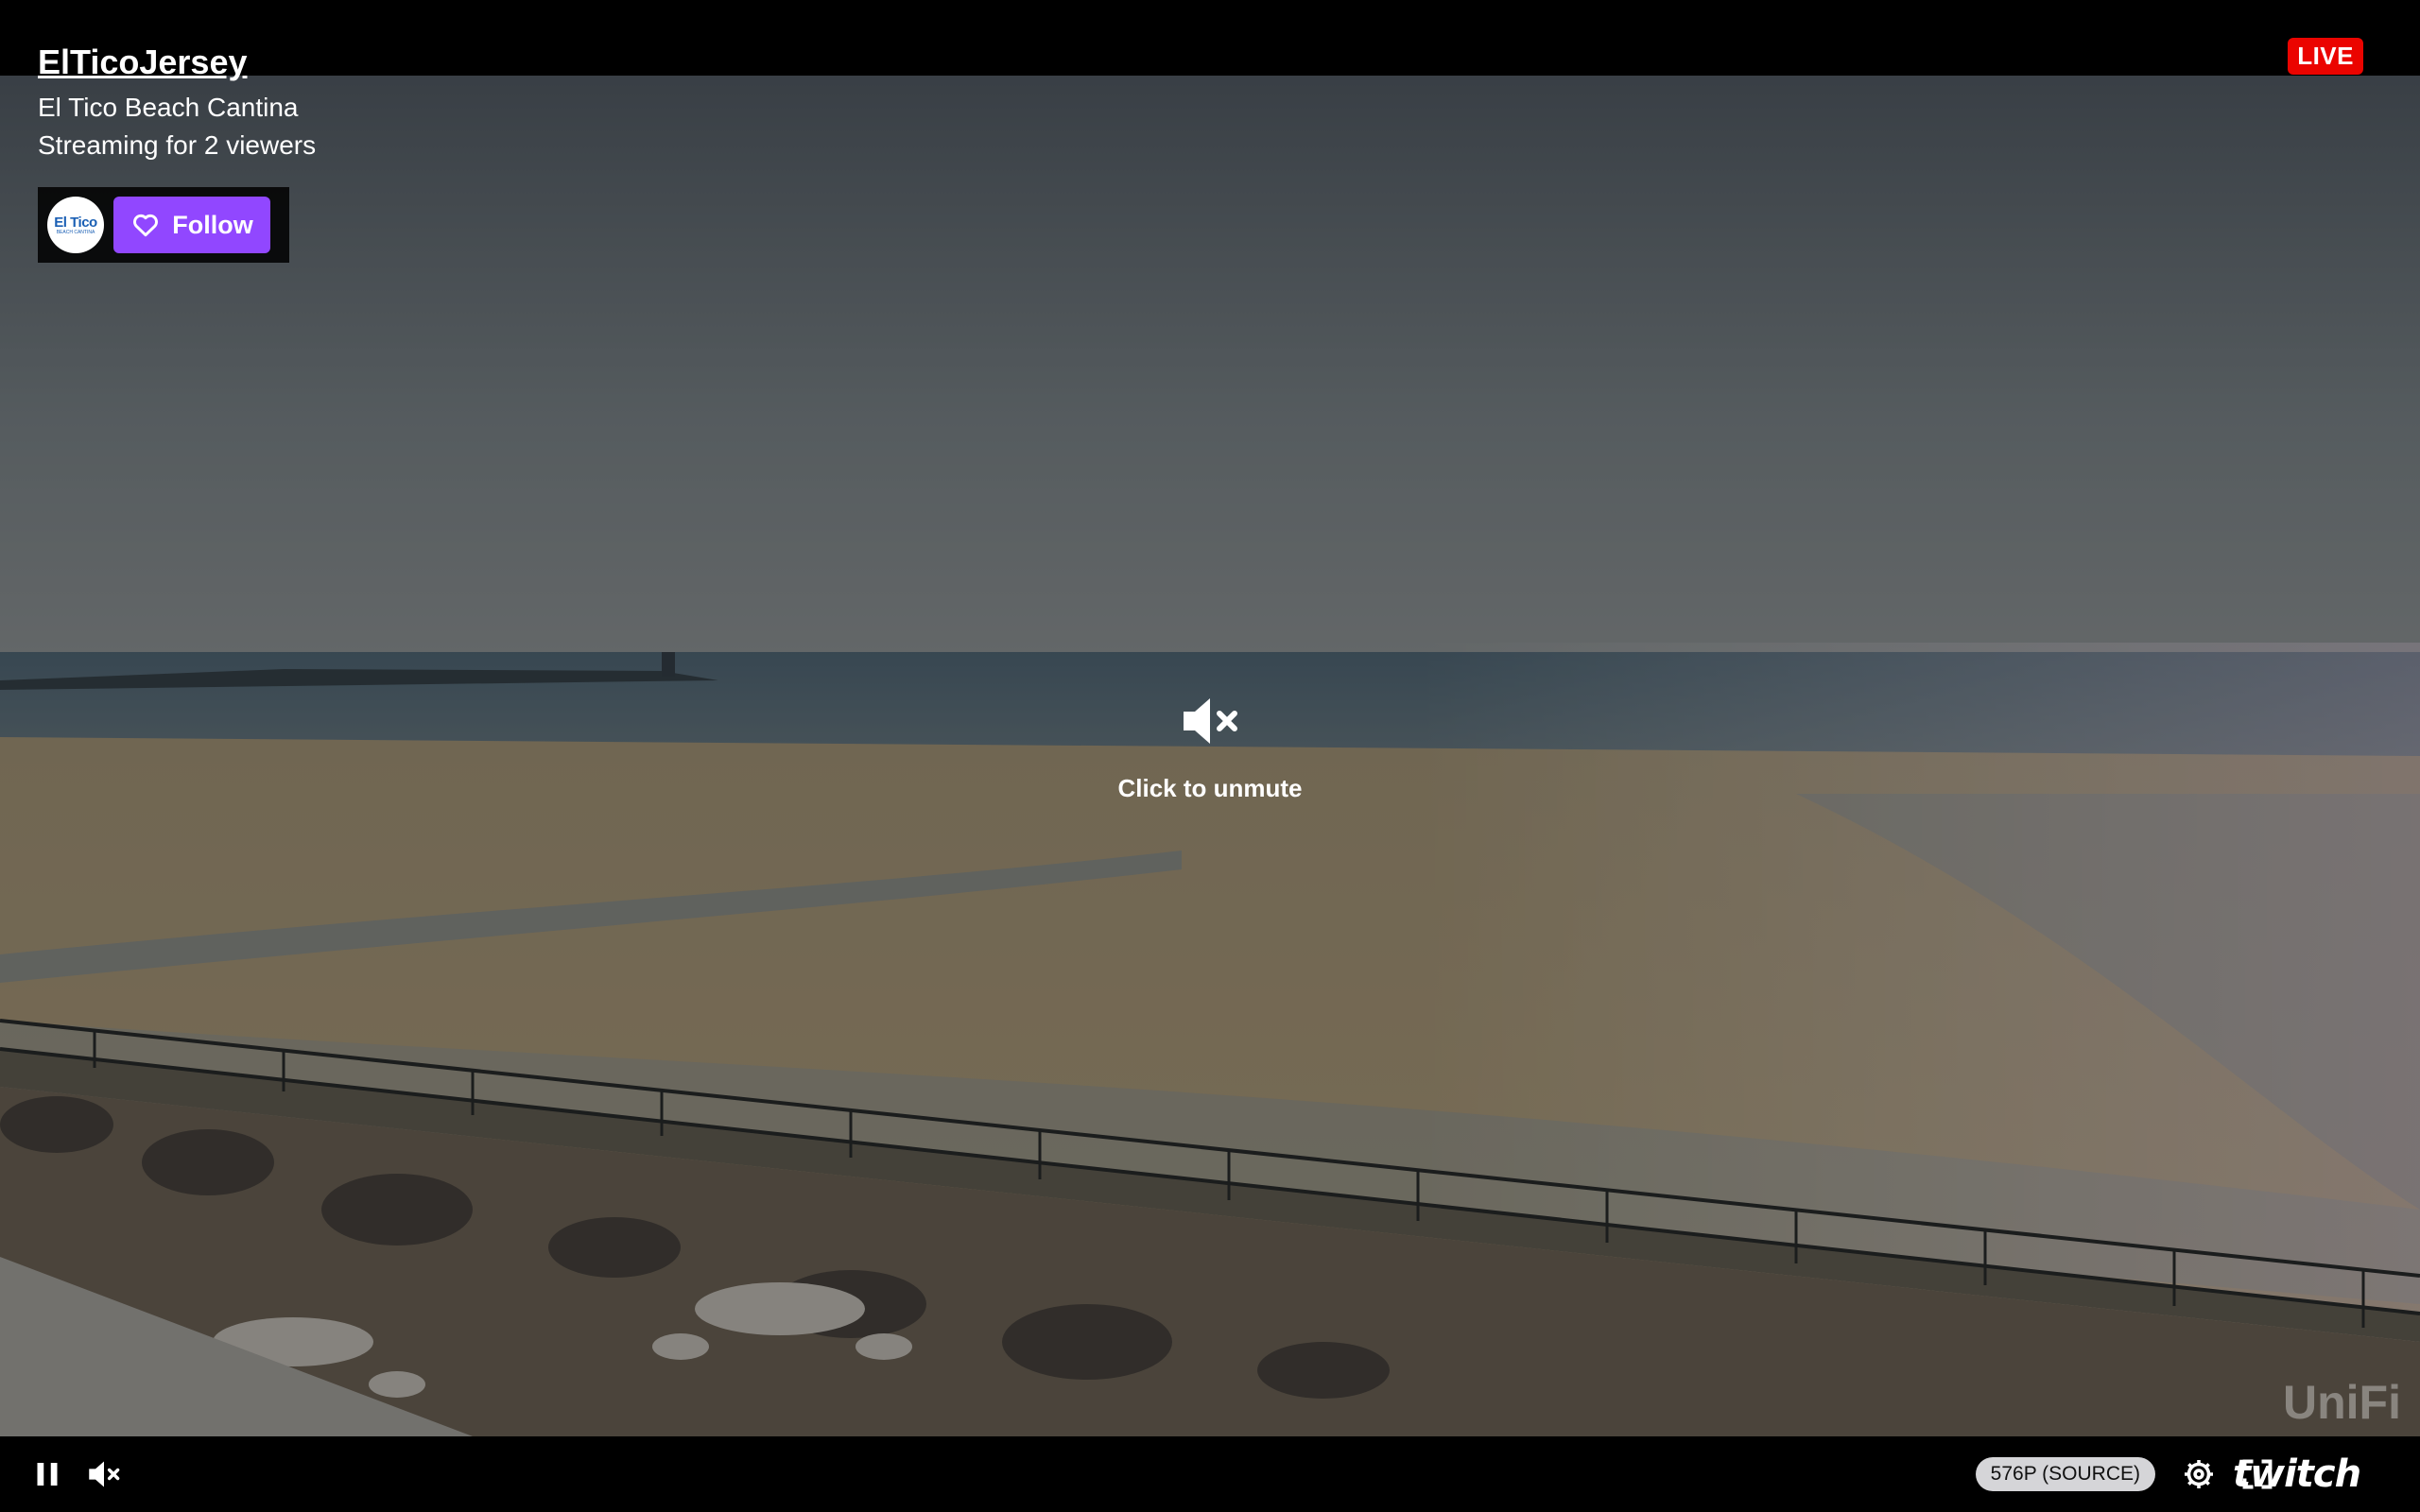  I want to click on quality-badge: 576P (SOURCE), so click(2065, 1474).